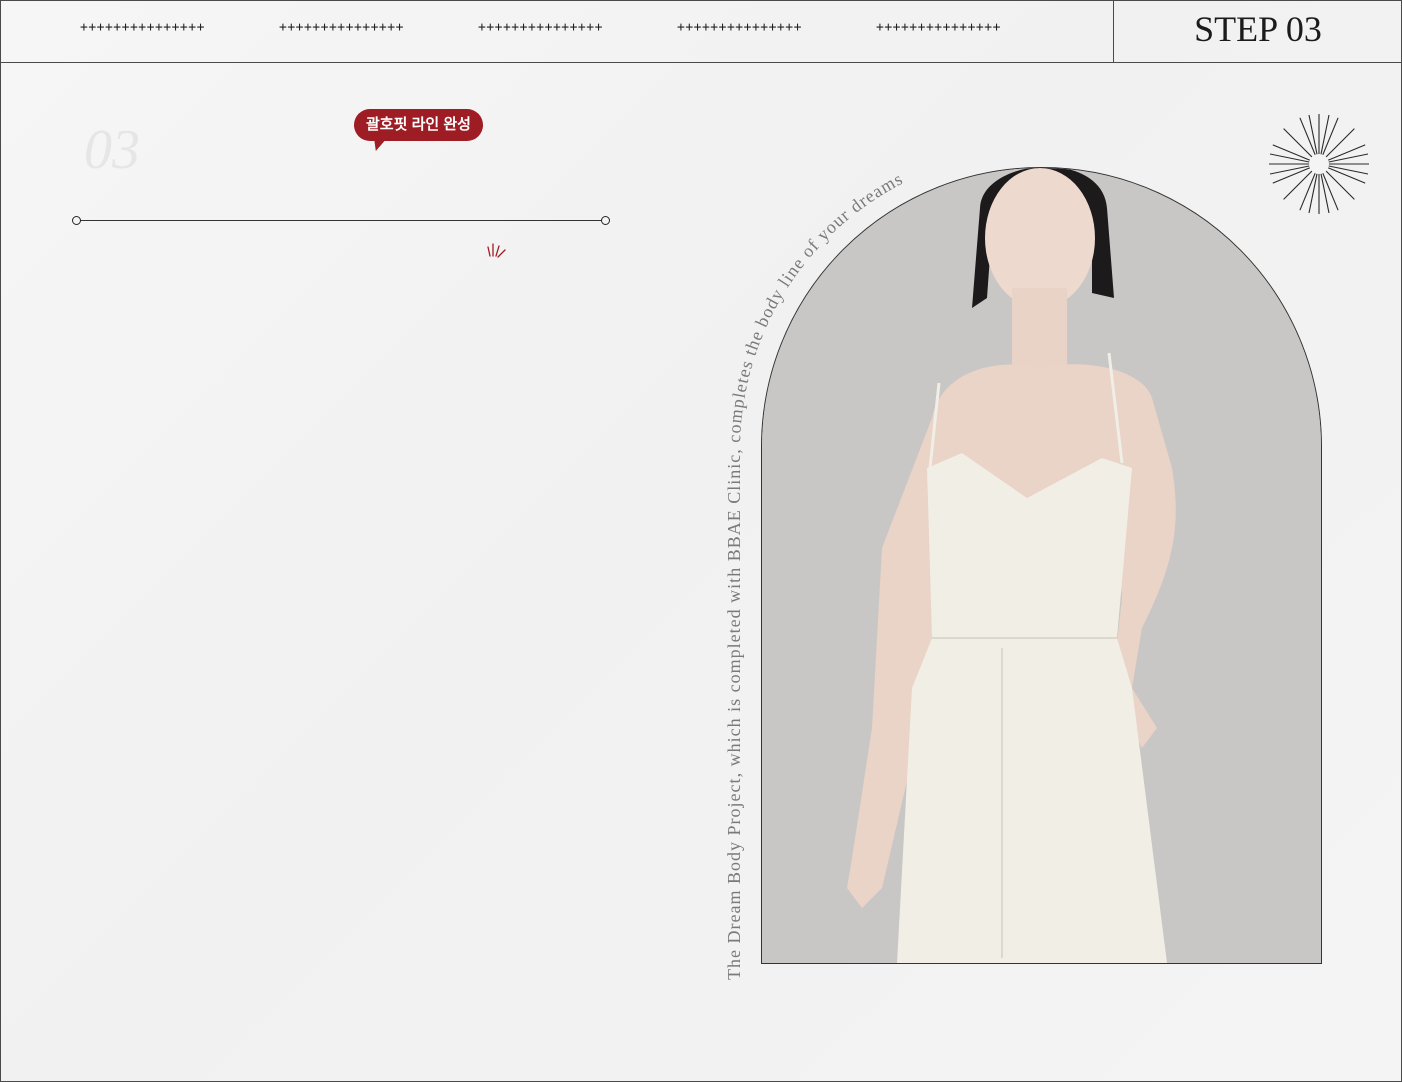 The height and width of the screenshot is (1082, 1402). I want to click on sunburst-icon, so click(1319, 164).